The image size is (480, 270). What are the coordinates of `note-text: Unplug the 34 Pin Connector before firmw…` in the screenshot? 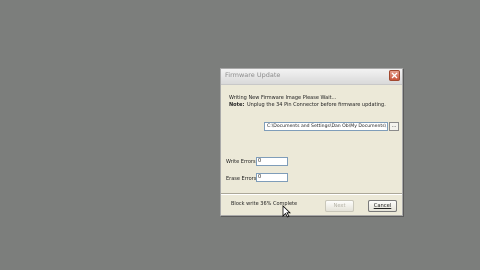 It's located at (316, 105).